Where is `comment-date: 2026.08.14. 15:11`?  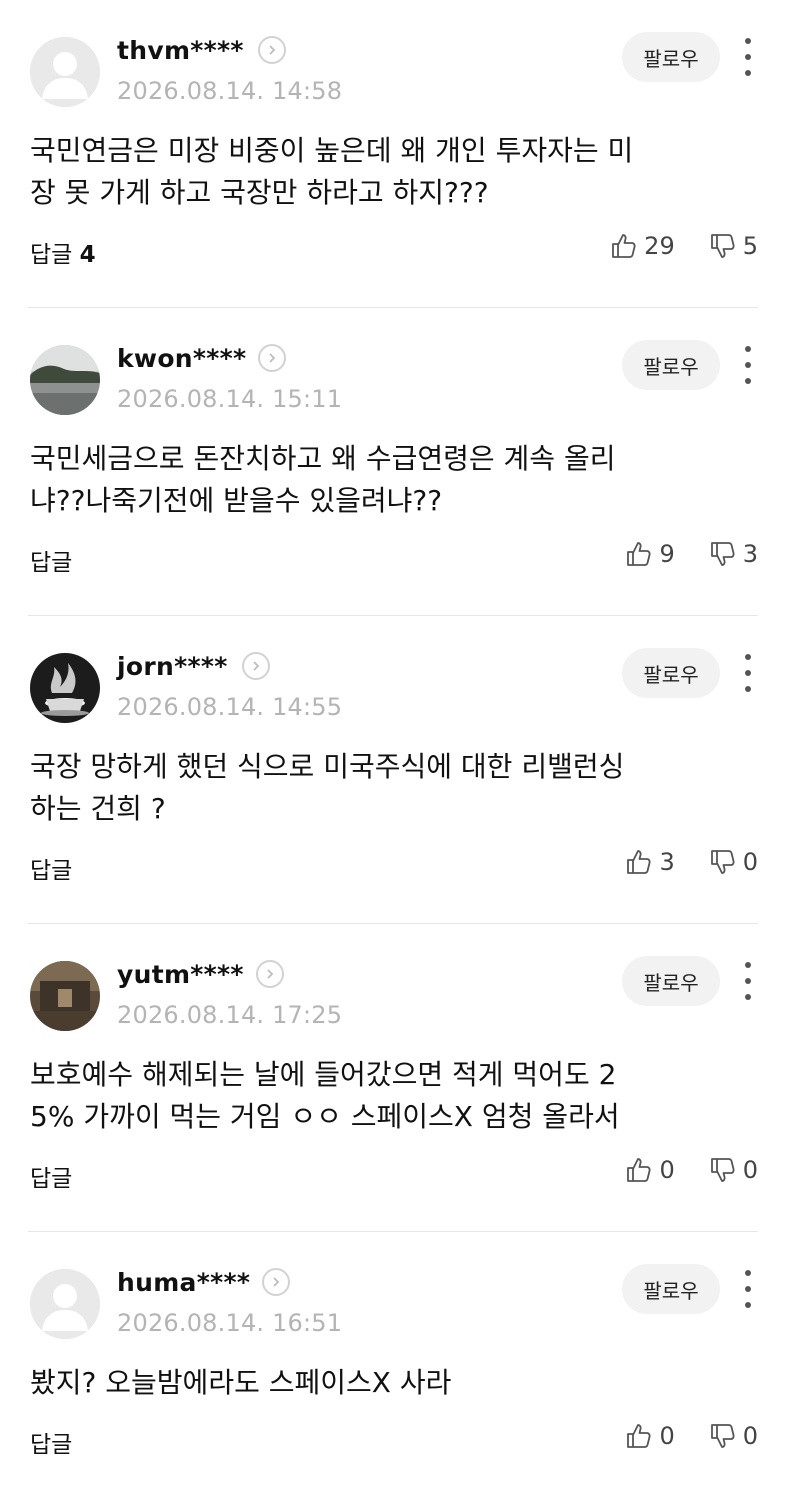
comment-date: 2026.08.14. 15:11 is located at coordinates (230, 399).